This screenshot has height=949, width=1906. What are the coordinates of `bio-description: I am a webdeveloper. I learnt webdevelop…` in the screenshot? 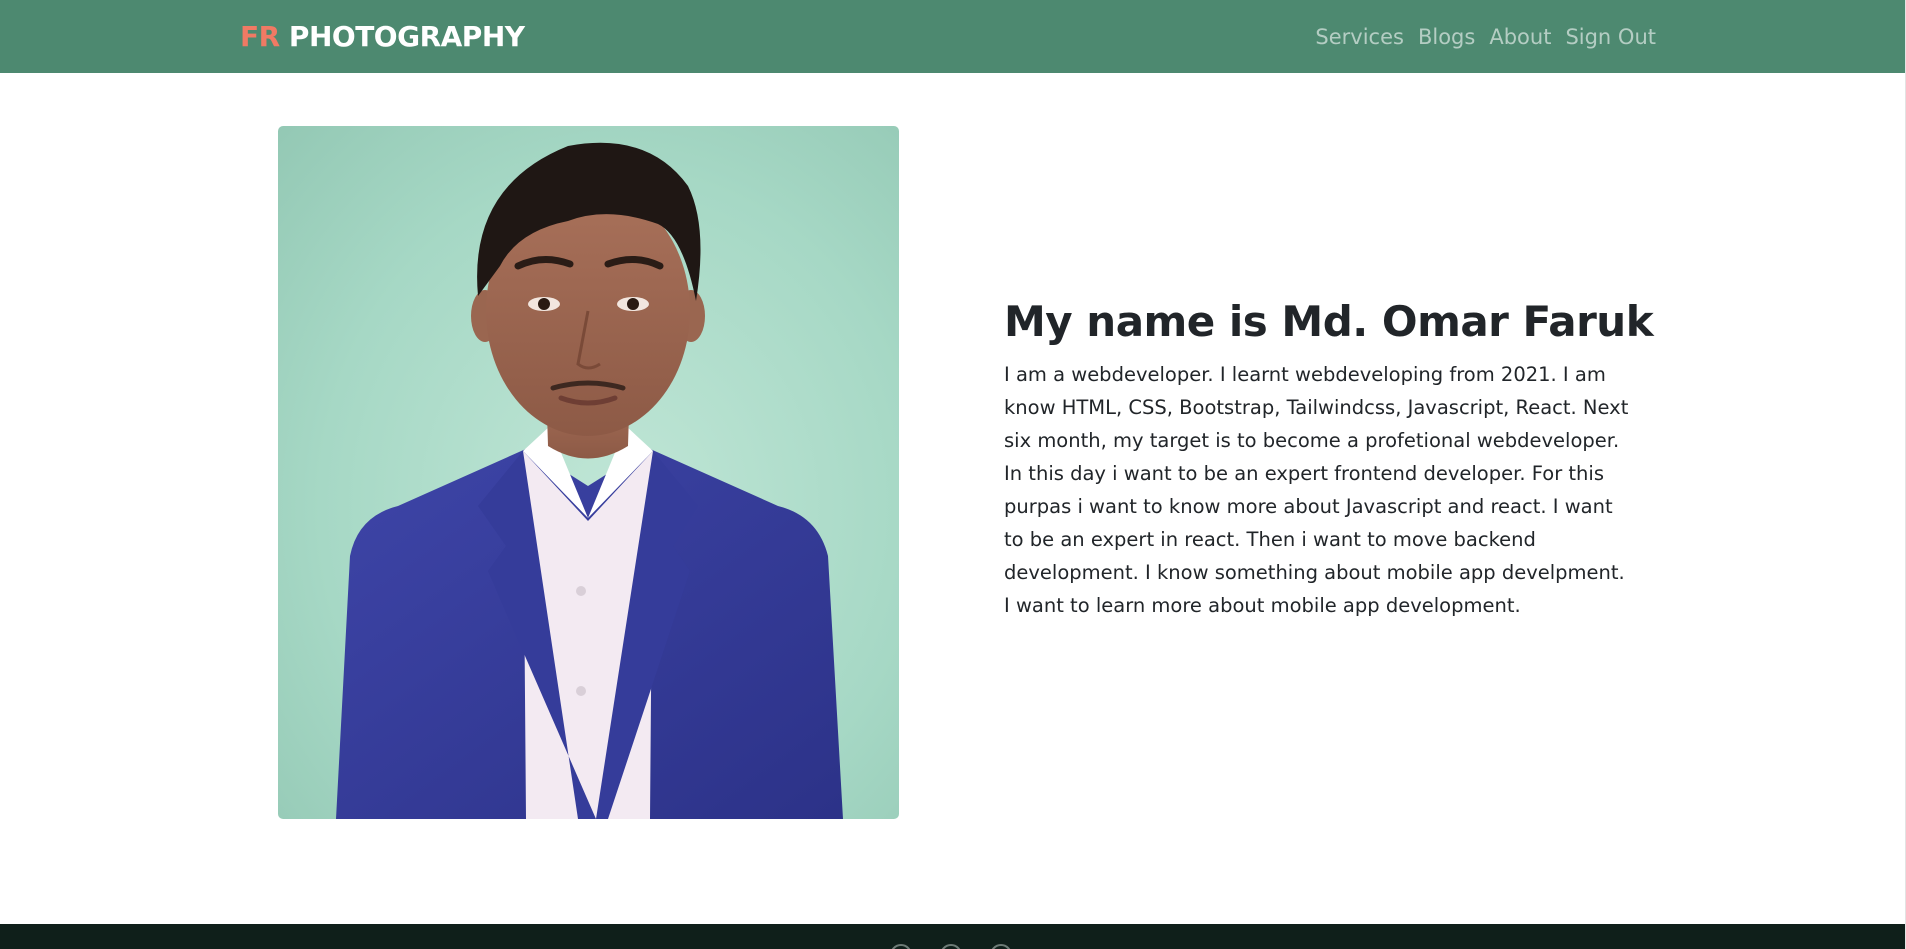 It's located at (1316, 490).